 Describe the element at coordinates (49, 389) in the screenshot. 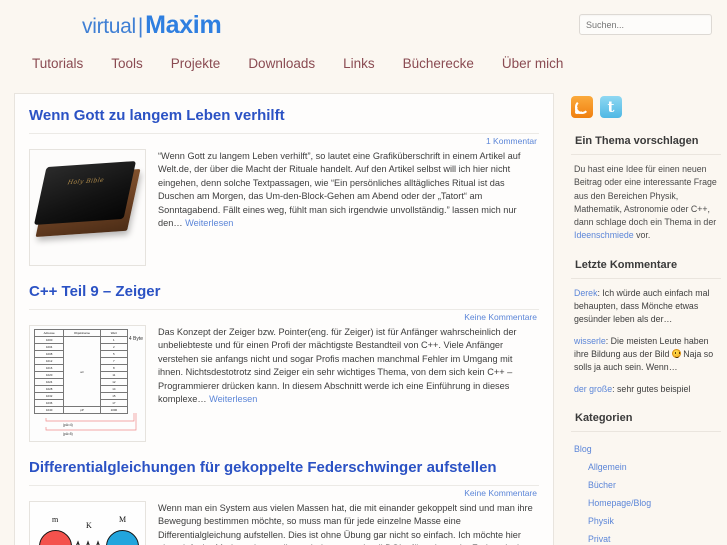

I see `memtable-cell-addr: 1028` at that location.